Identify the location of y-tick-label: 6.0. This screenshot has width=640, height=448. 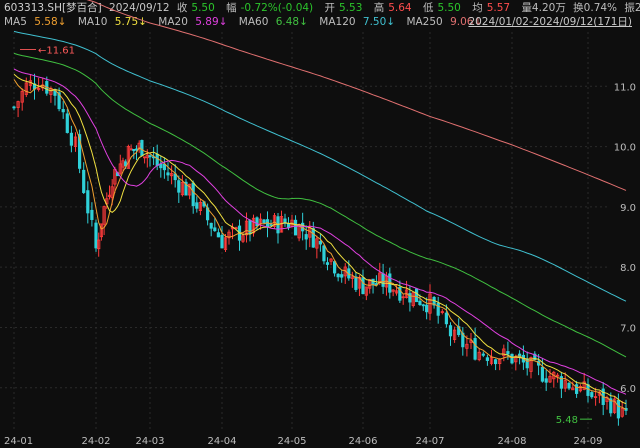
(628, 389).